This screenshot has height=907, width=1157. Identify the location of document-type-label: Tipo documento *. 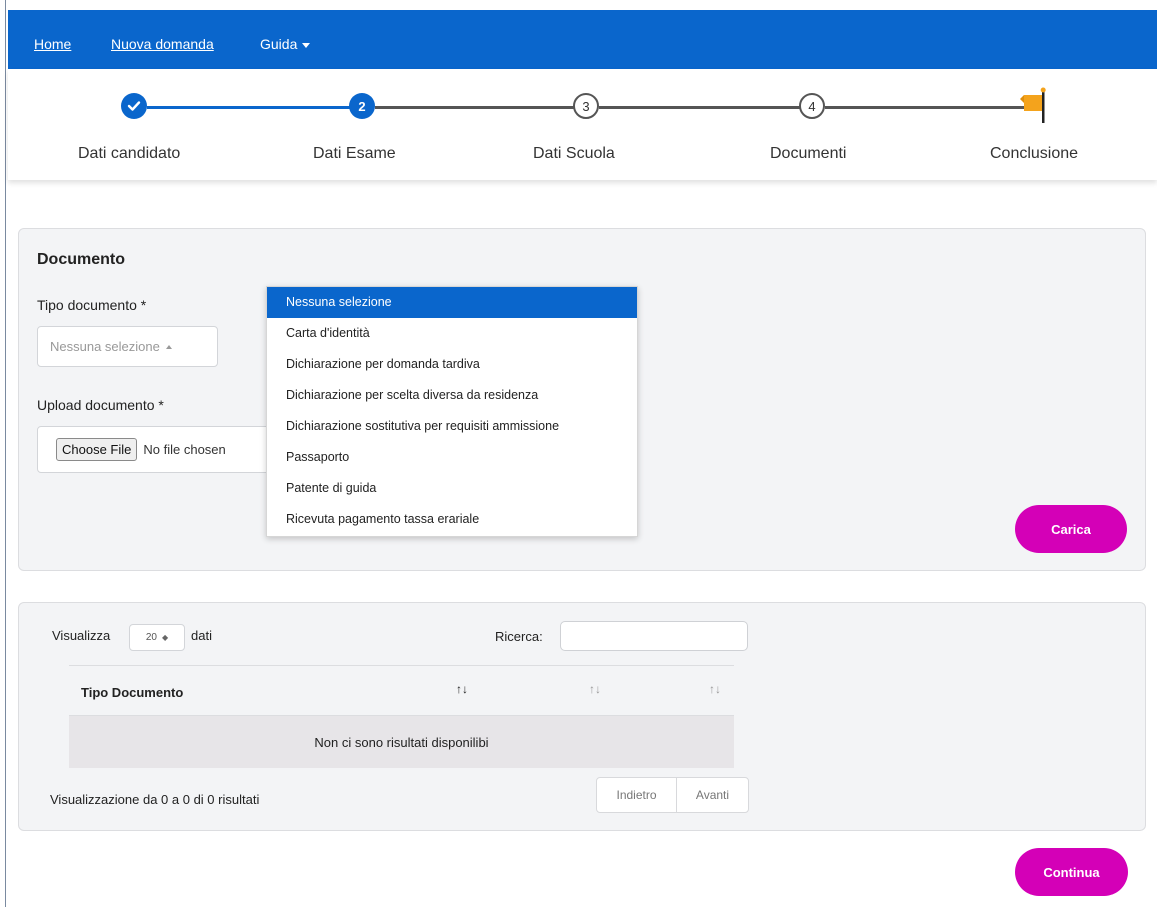
(92, 305).